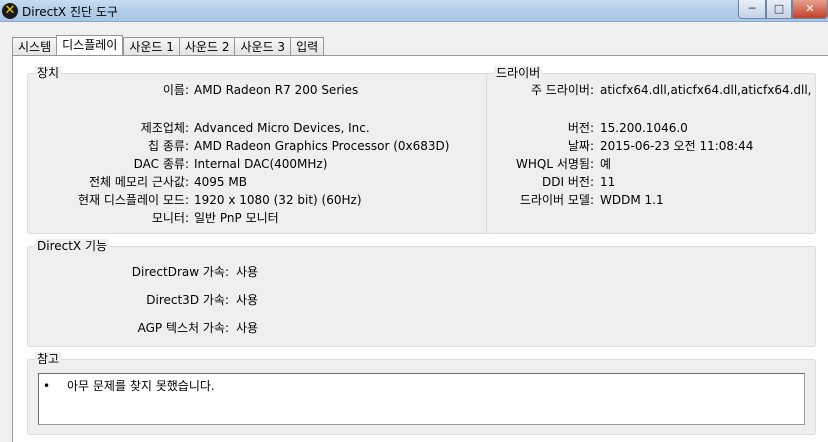  I want to click on name-label: 이름:, so click(175, 90).